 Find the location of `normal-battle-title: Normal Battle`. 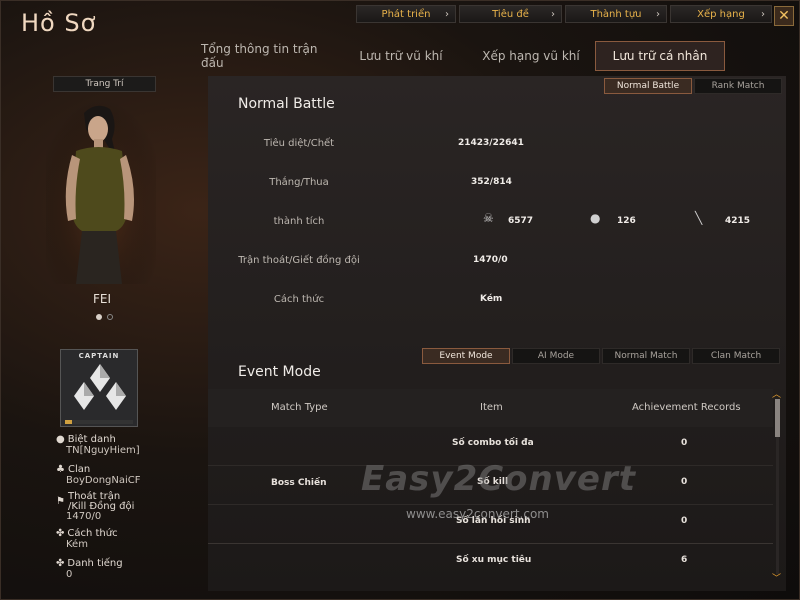

normal-battle-title: Normal Battle is located at coordinates (286, 104).